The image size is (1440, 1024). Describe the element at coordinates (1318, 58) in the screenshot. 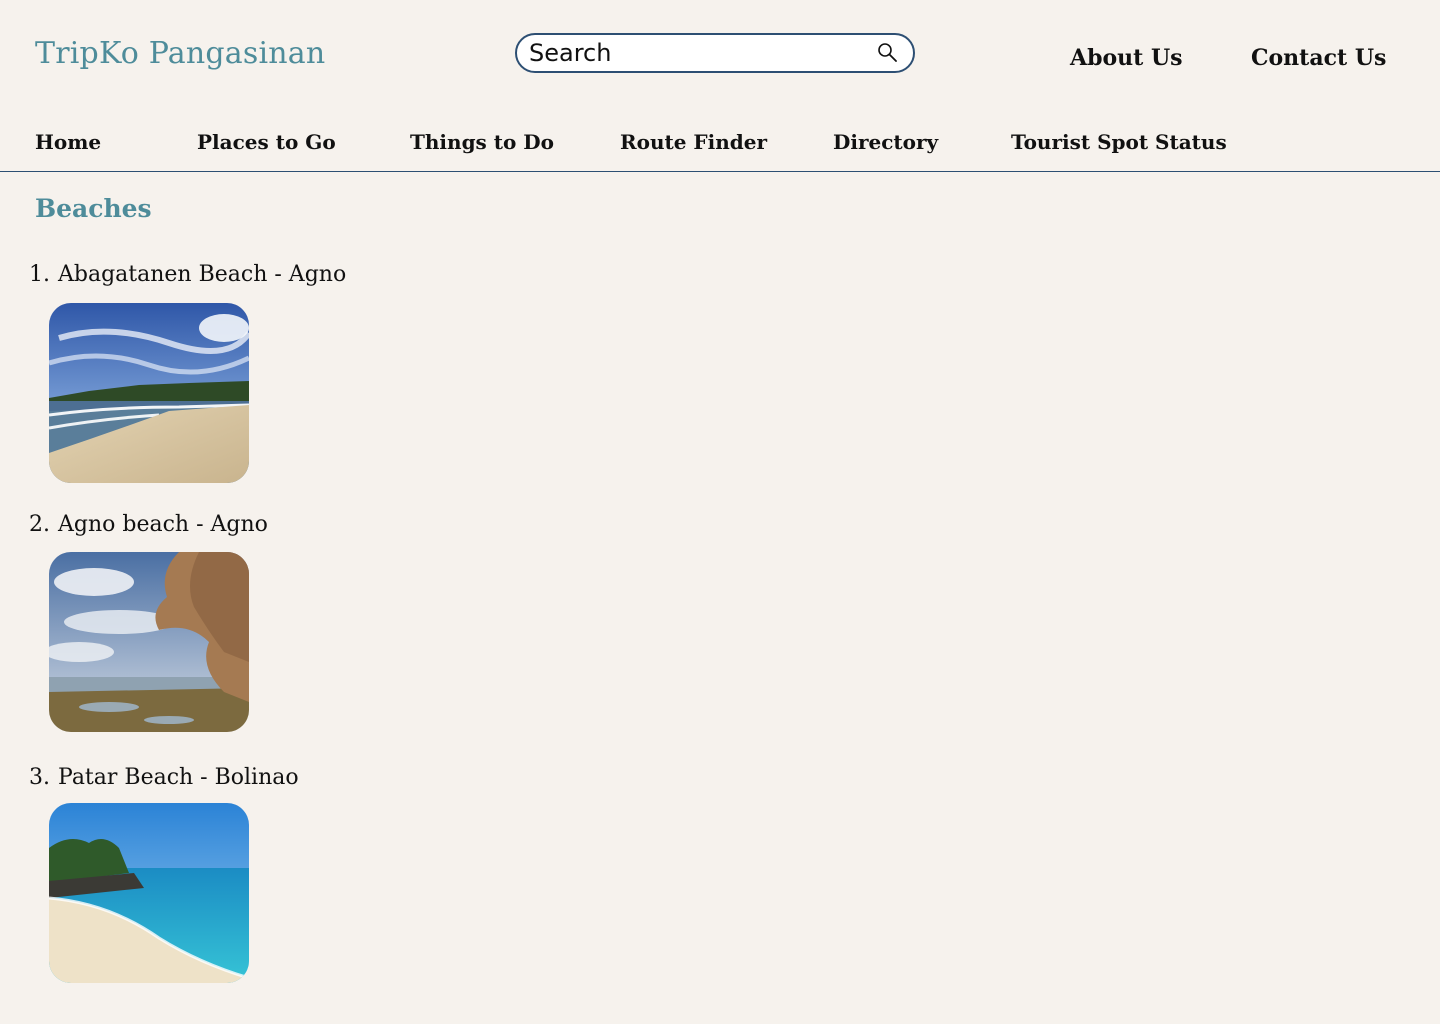

I see `contact-us-link: Contact Us` at that location.